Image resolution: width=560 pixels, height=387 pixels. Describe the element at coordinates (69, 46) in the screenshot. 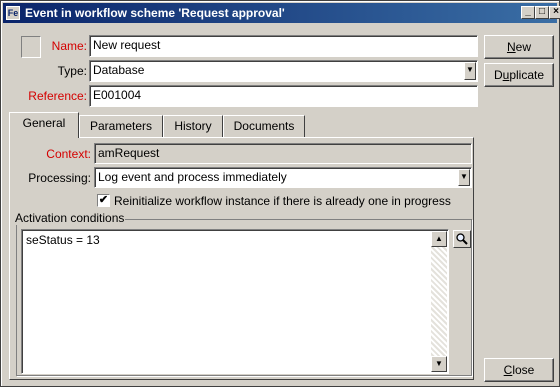

I see `name-label: Name:` at that location.